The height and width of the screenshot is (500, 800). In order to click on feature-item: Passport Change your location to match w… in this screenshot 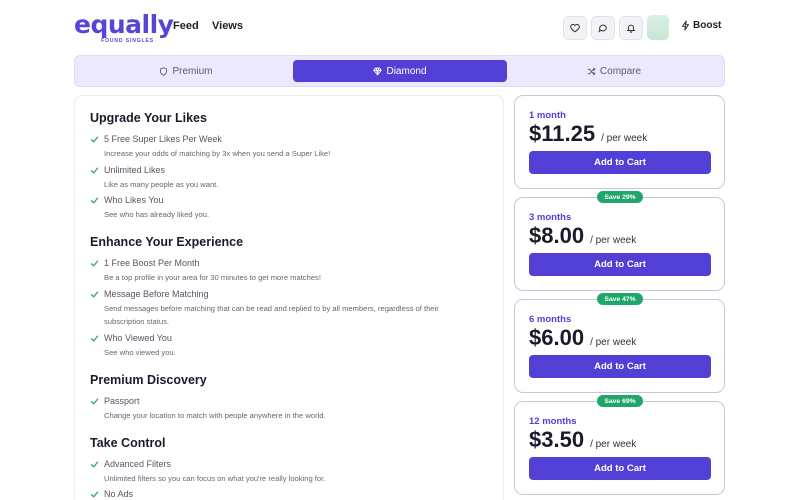, I will do `click(292, 409)`.